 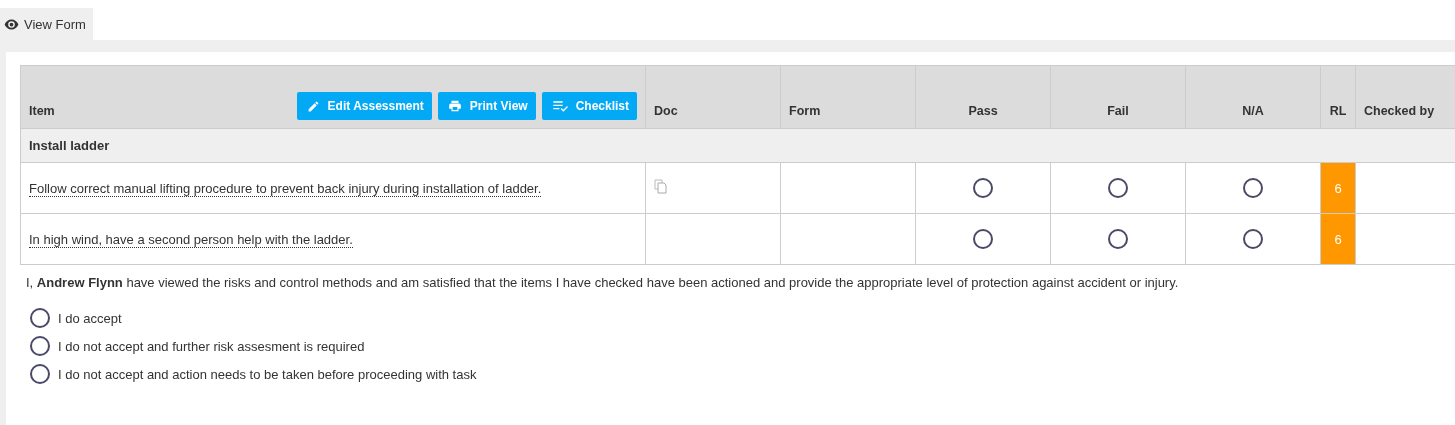 What do you see at coordinates (1253, 111) in the screenshot?
I see `column-header: N/A` at bounding box center [1253, 111].